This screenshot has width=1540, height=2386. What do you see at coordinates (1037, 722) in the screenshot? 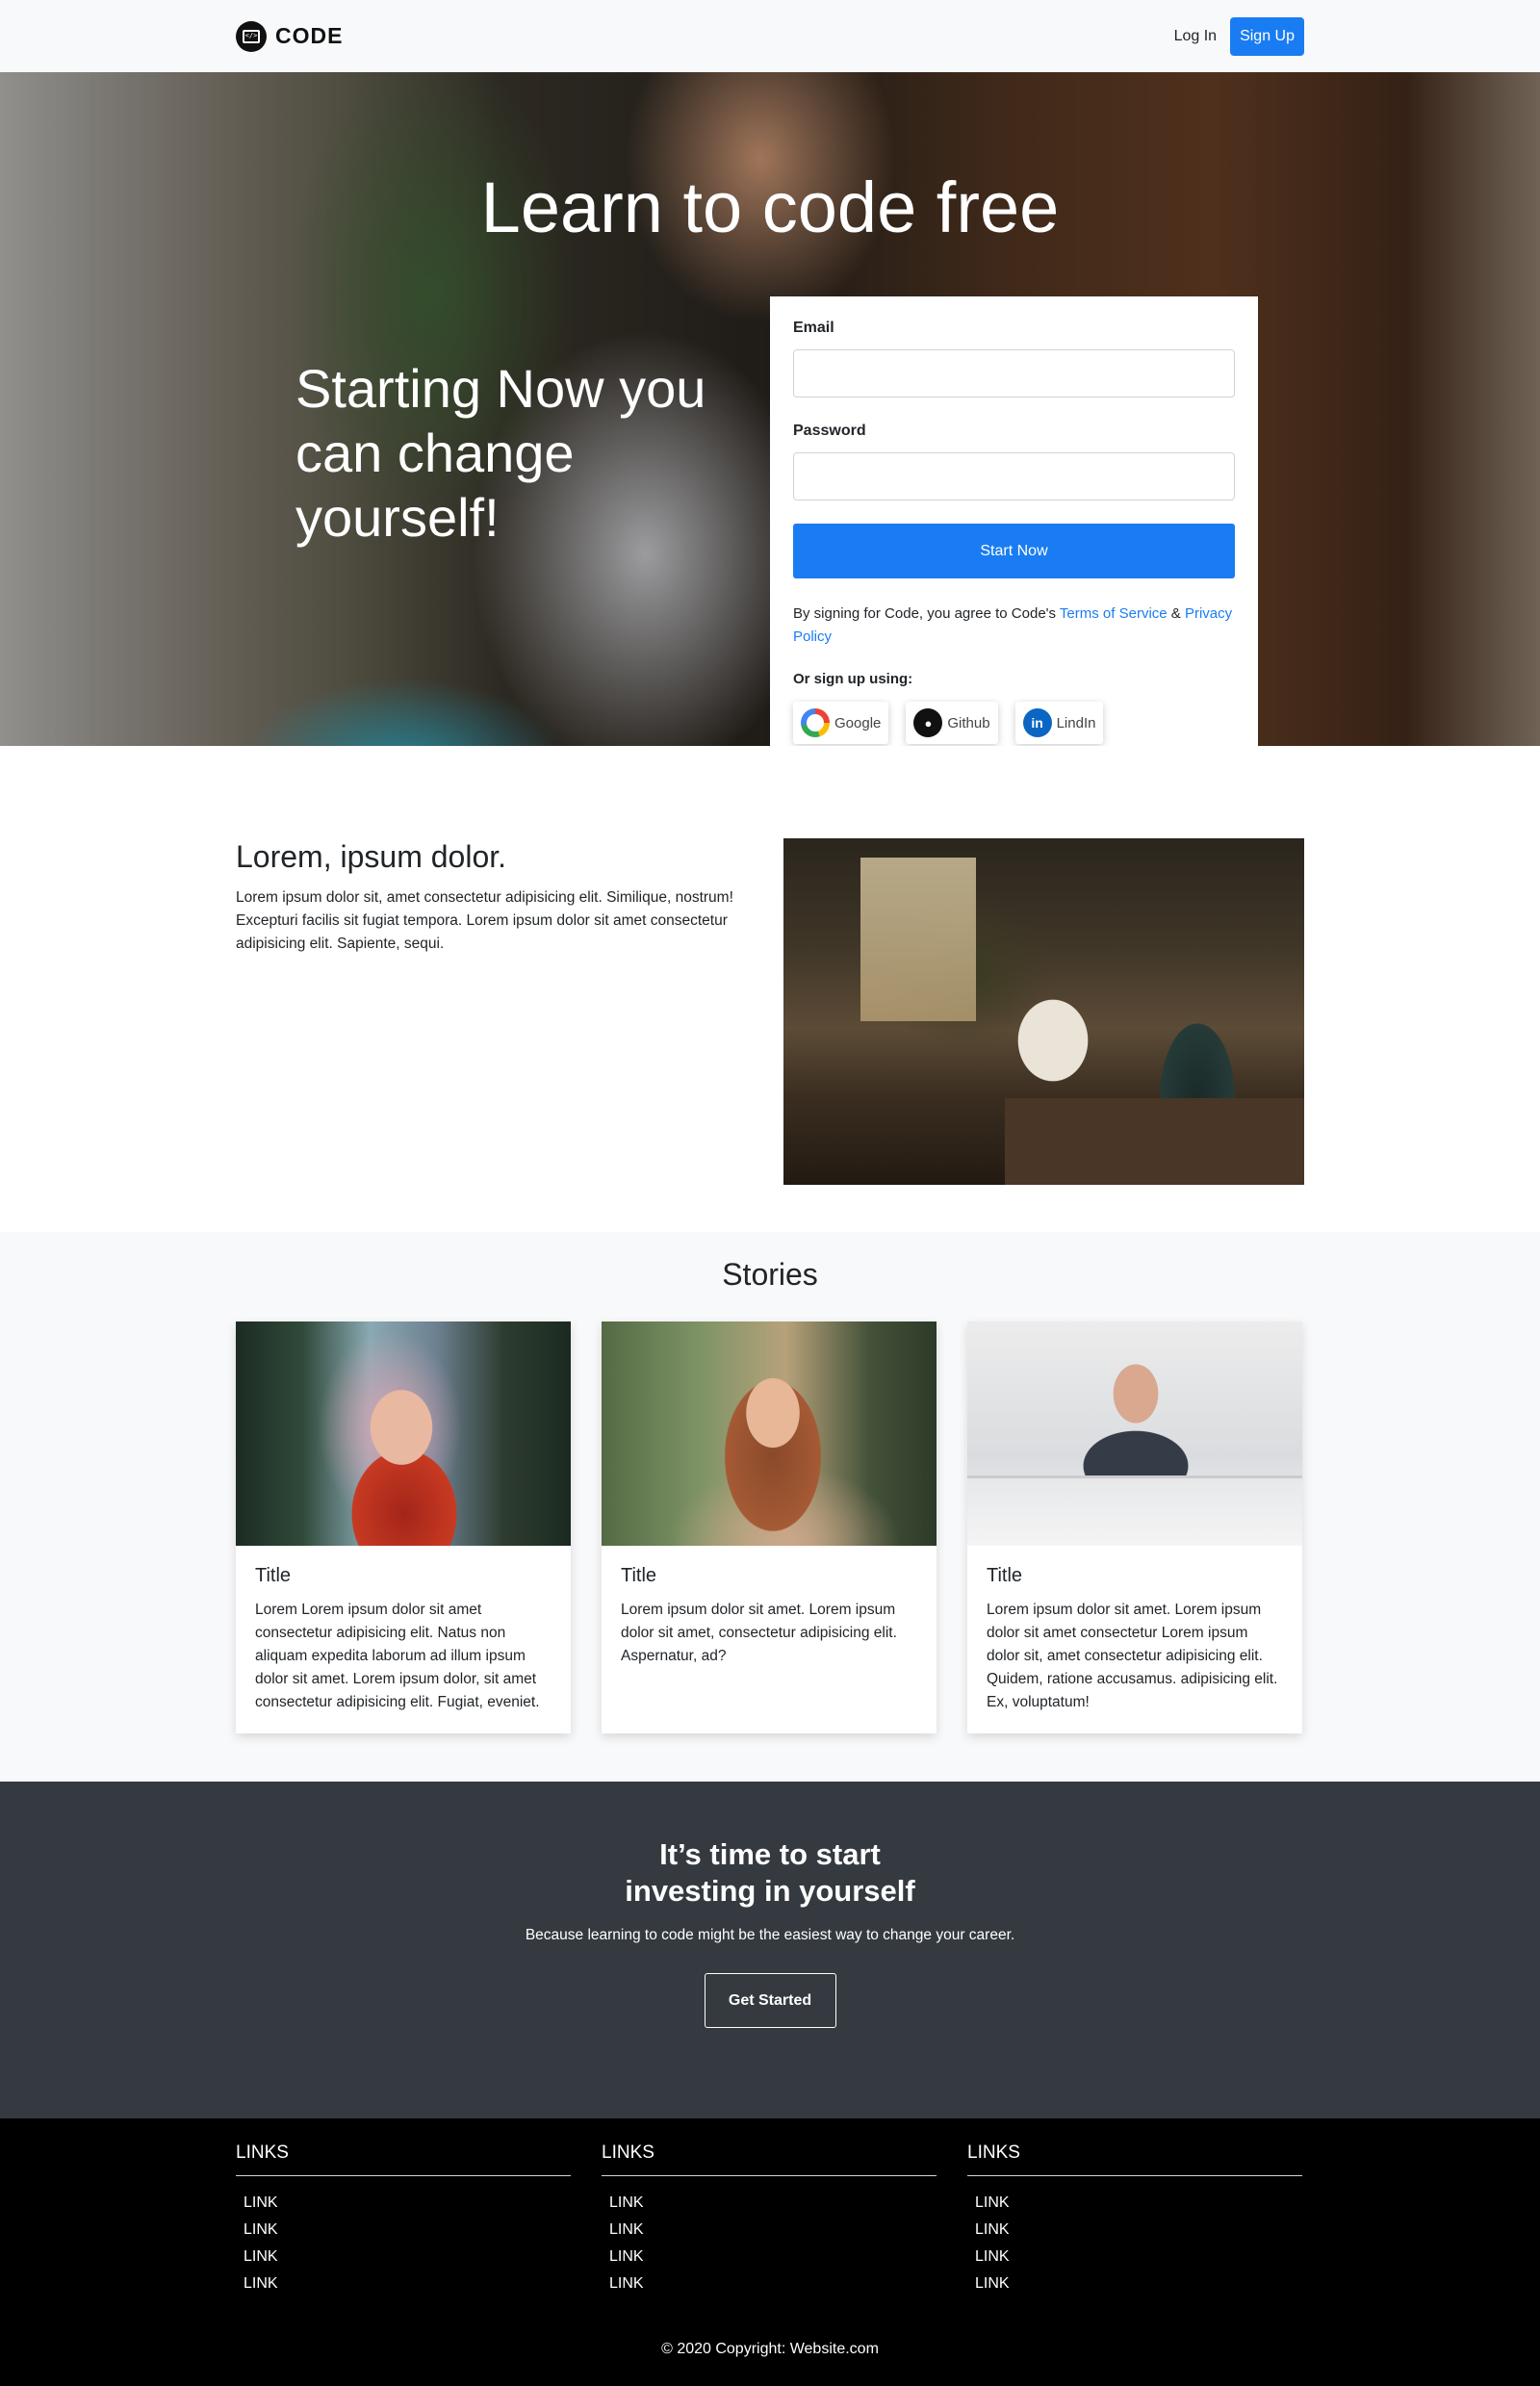
I see `linkedin-icon: in` at bounding box center [1037, 722].